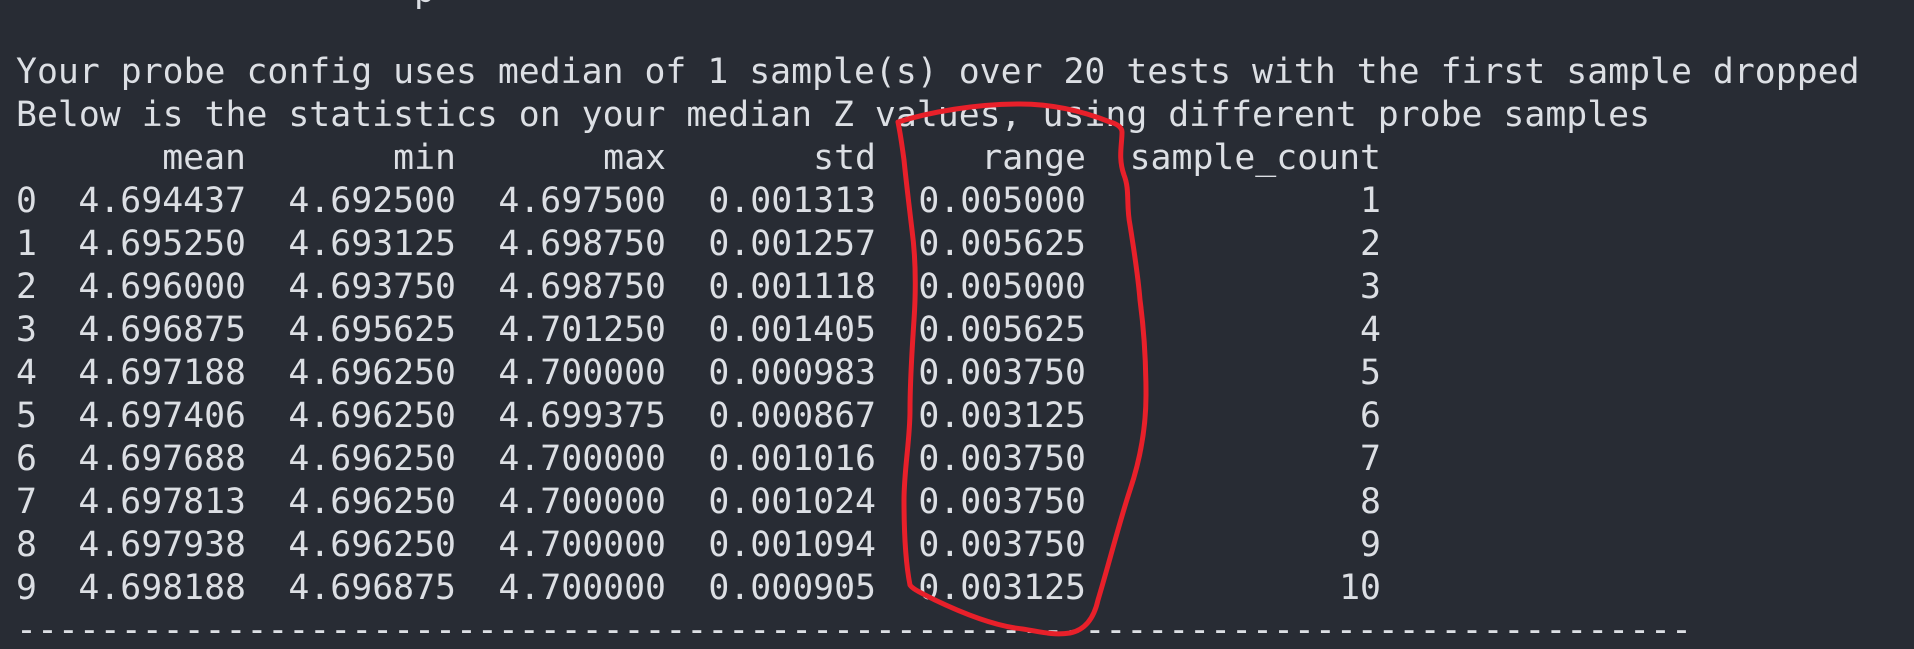  What do you see at coordinates (1370, 244) in the screenshot?
I see `cell-sample-count: 2` at bounding box center [1370, 244].